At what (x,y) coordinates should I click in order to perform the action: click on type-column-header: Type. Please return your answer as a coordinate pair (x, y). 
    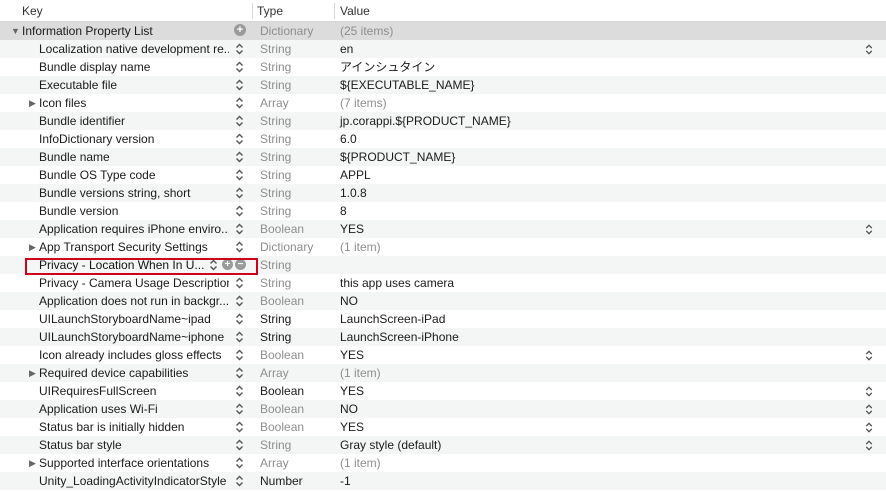
    Looking at the image, I should click on (270, 11).